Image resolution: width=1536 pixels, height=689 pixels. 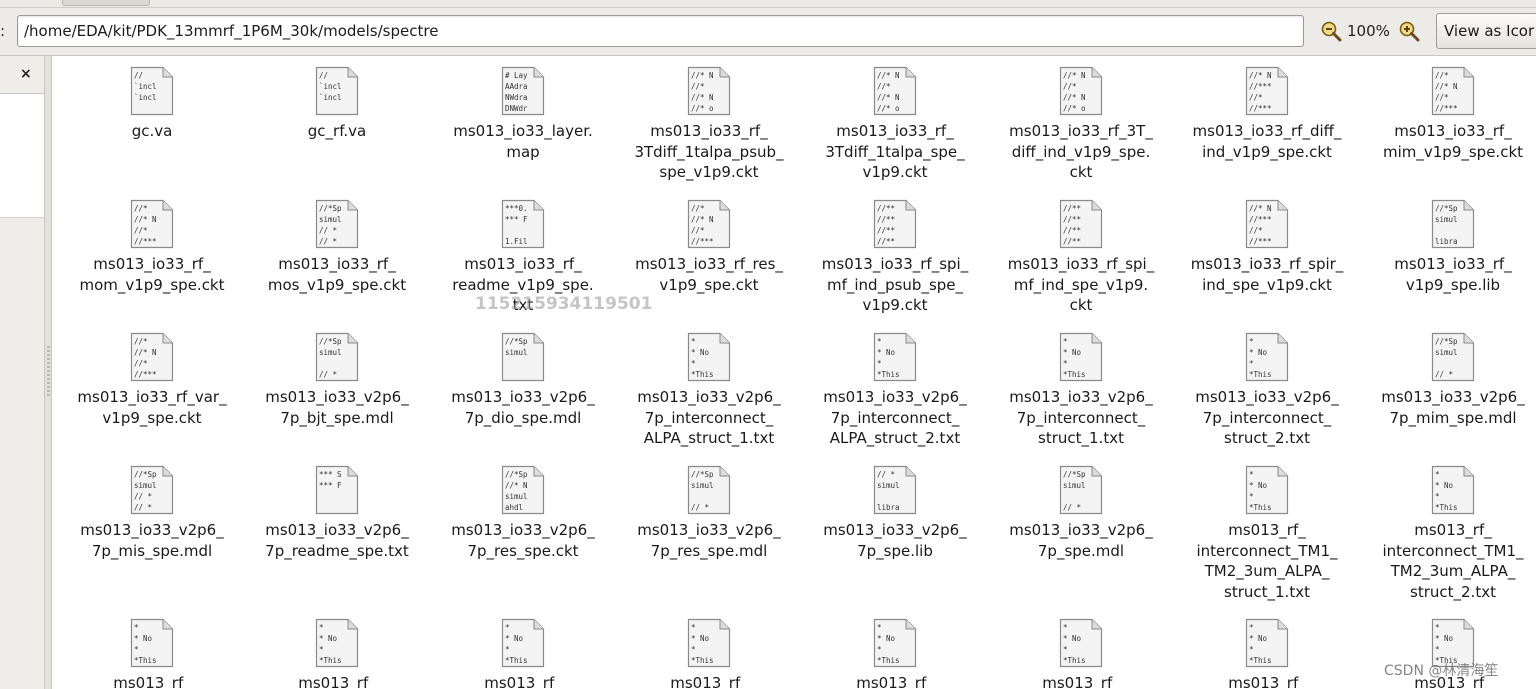 What do you see at coordinates (1409, 31) in the screenshot?
I see `zoom-in-icon` at bounding box center [1409, 31].